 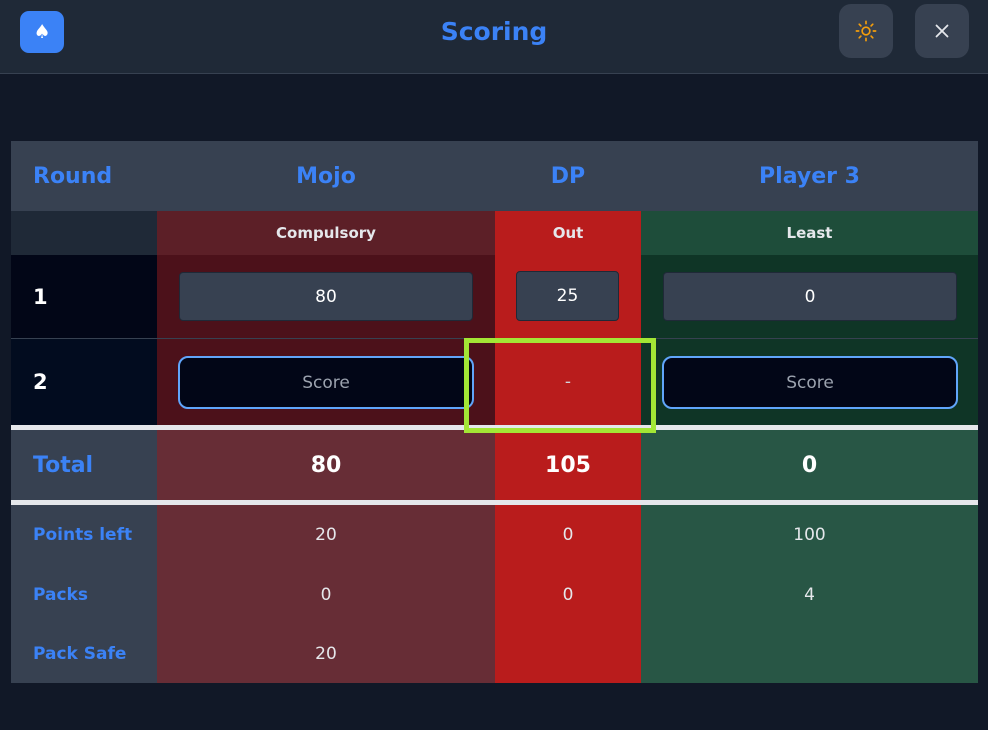 I want to click on status-row-spacer, so click(x=84, y=233).